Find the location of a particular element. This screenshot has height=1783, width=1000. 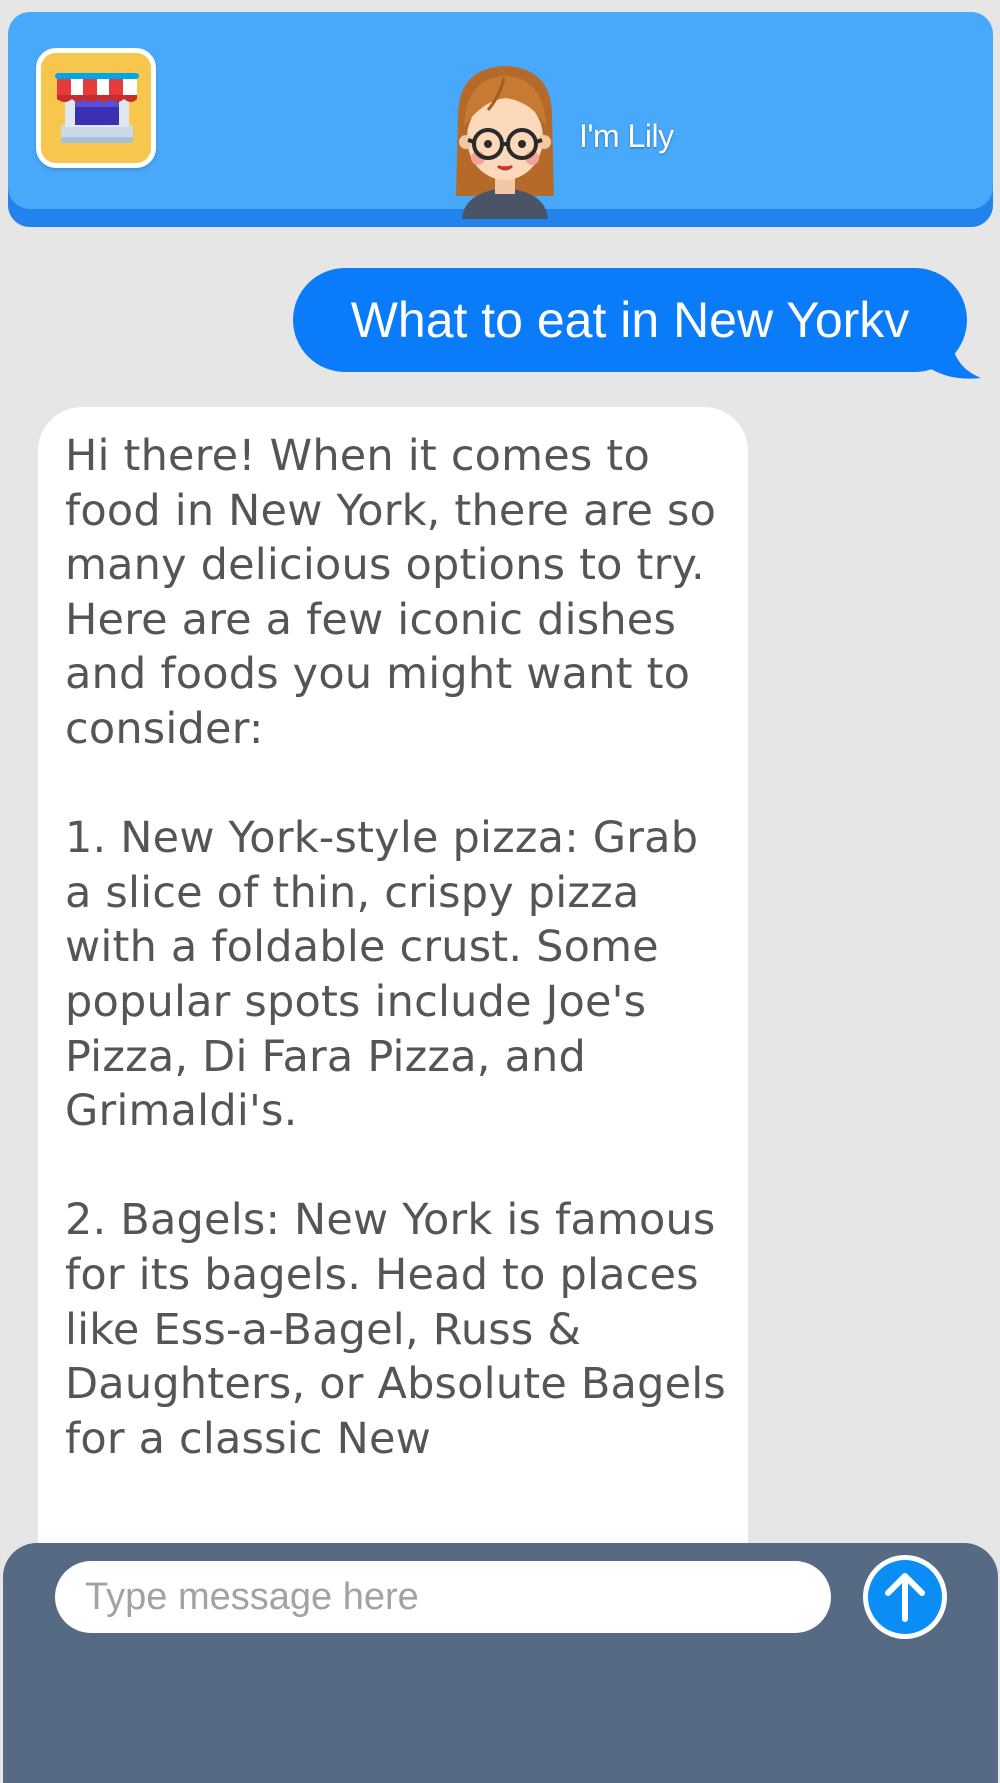

bot-avatar is located at coordinates (505, 137).